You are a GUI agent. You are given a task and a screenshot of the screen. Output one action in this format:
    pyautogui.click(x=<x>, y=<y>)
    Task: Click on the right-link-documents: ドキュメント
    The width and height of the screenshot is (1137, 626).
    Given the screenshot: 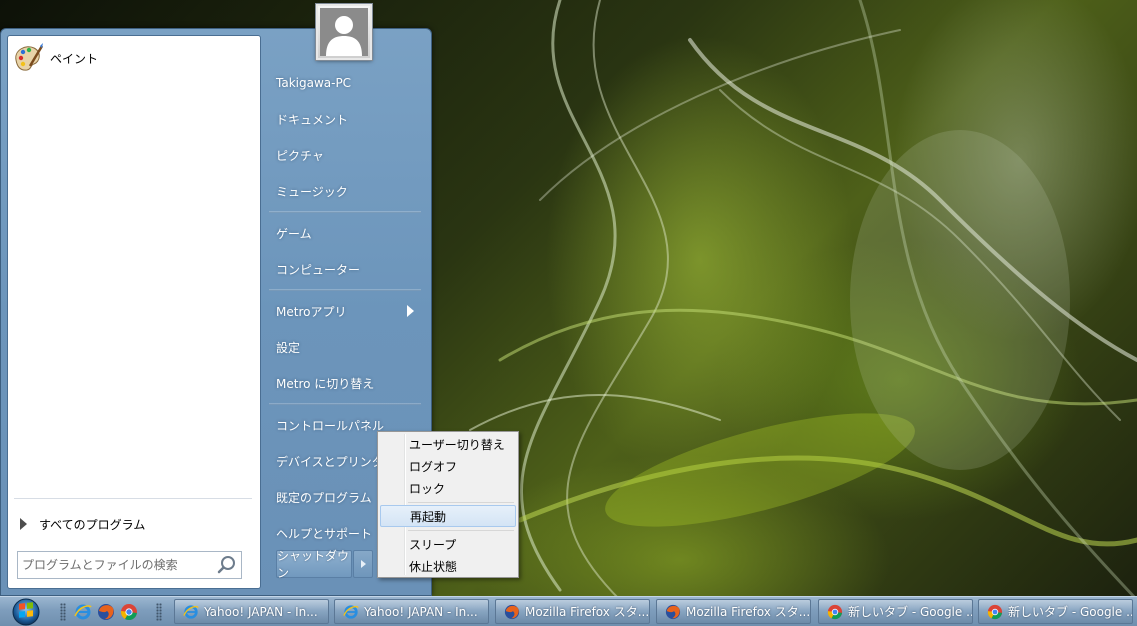 What is the action you would take?
    pyautogui.click(x=345, y=119)
    